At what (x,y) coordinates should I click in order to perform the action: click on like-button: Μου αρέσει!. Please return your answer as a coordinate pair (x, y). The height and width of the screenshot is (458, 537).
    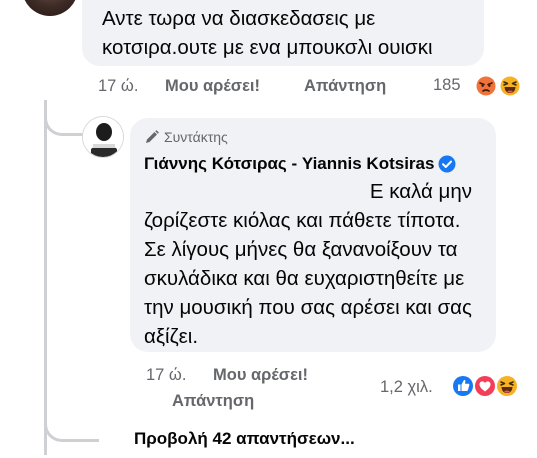
    Looking at the image, I should click on (234, 86).